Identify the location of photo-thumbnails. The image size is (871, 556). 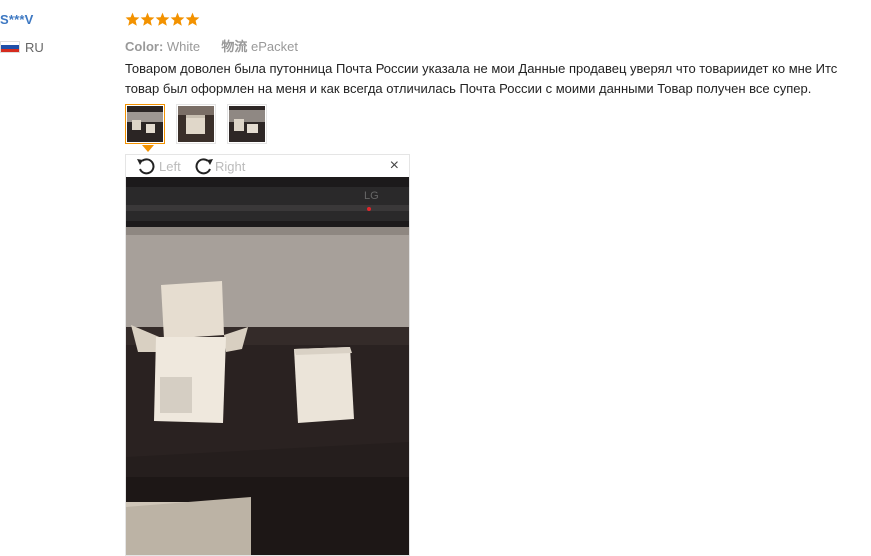
(201, 124).